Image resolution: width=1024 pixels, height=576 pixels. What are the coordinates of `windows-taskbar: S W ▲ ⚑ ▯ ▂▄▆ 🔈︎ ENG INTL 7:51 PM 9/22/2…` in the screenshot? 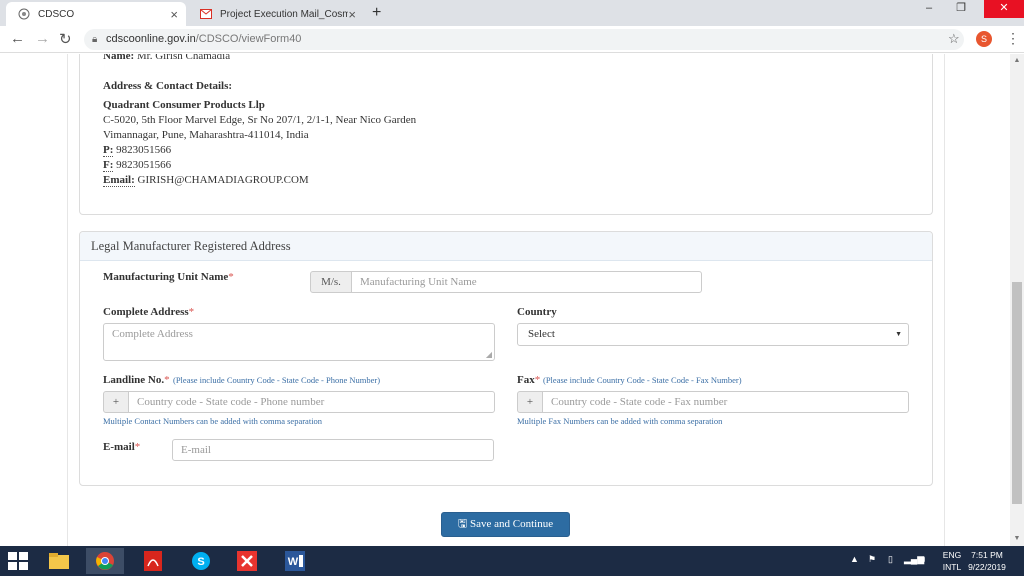 It's located at (512, 561).